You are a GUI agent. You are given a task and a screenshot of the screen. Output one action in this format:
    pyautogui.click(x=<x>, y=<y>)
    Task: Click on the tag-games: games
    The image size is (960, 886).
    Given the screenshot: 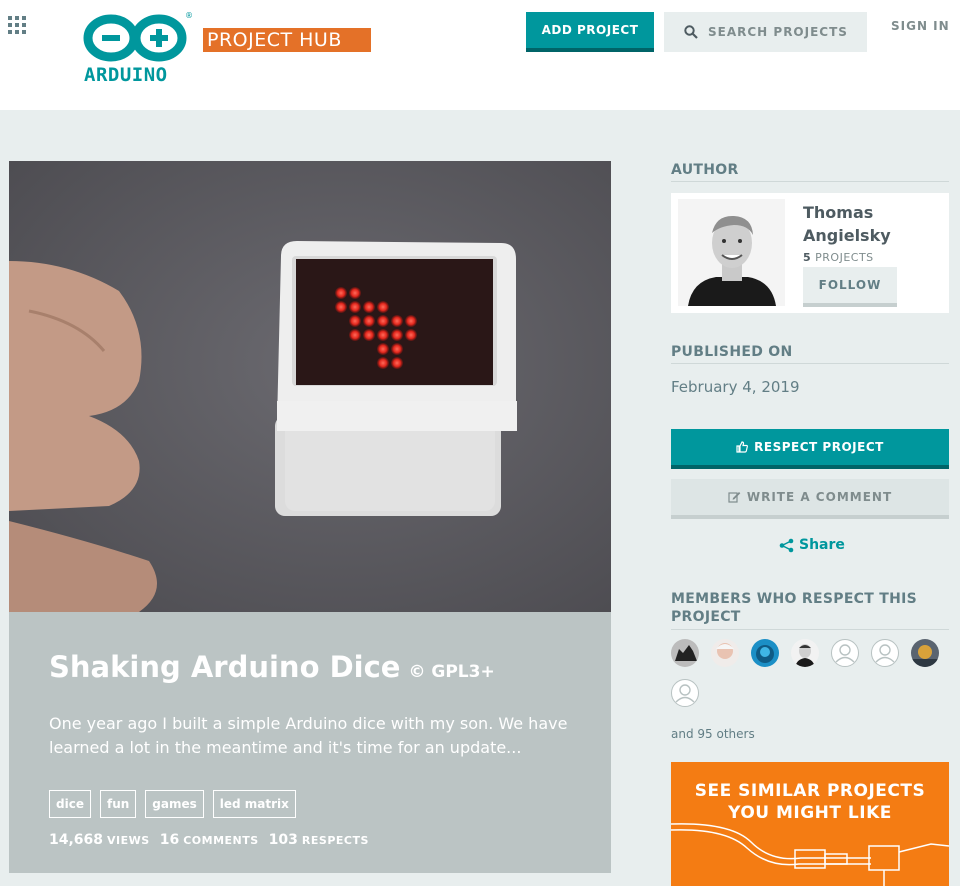 What is the action you would take?
    pyautogui.click(x=174, y=804)
    